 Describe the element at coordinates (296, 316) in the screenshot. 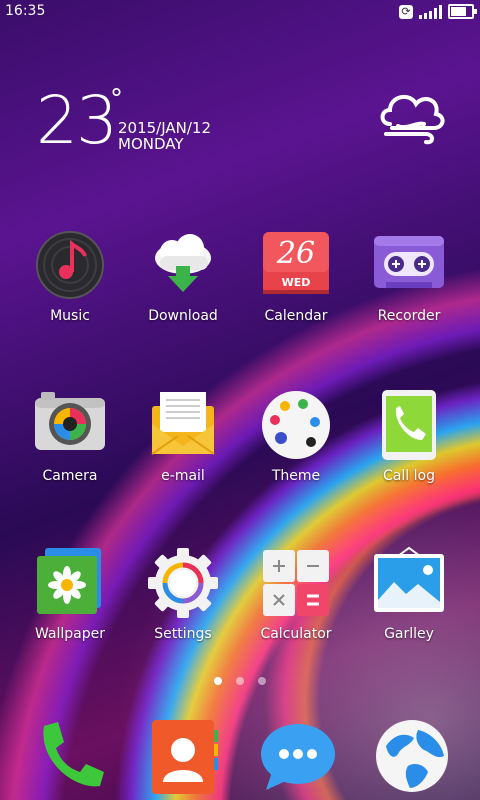

I see `app-label: Calendar` at that location.